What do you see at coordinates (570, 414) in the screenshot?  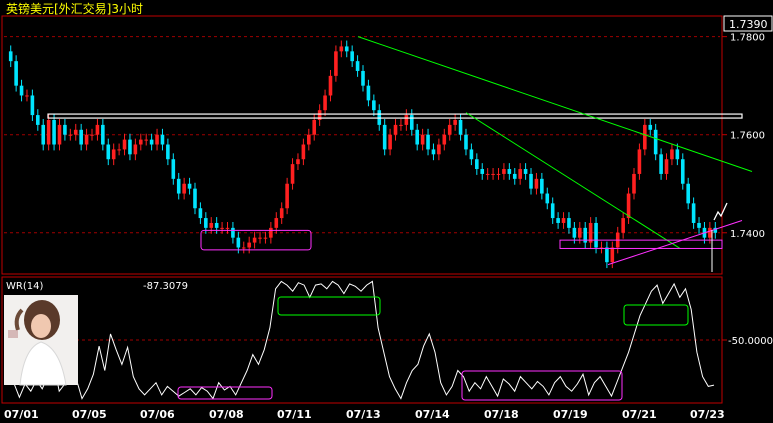 I see `date-tick-label: 07/19` at bounding box center [570, 414].